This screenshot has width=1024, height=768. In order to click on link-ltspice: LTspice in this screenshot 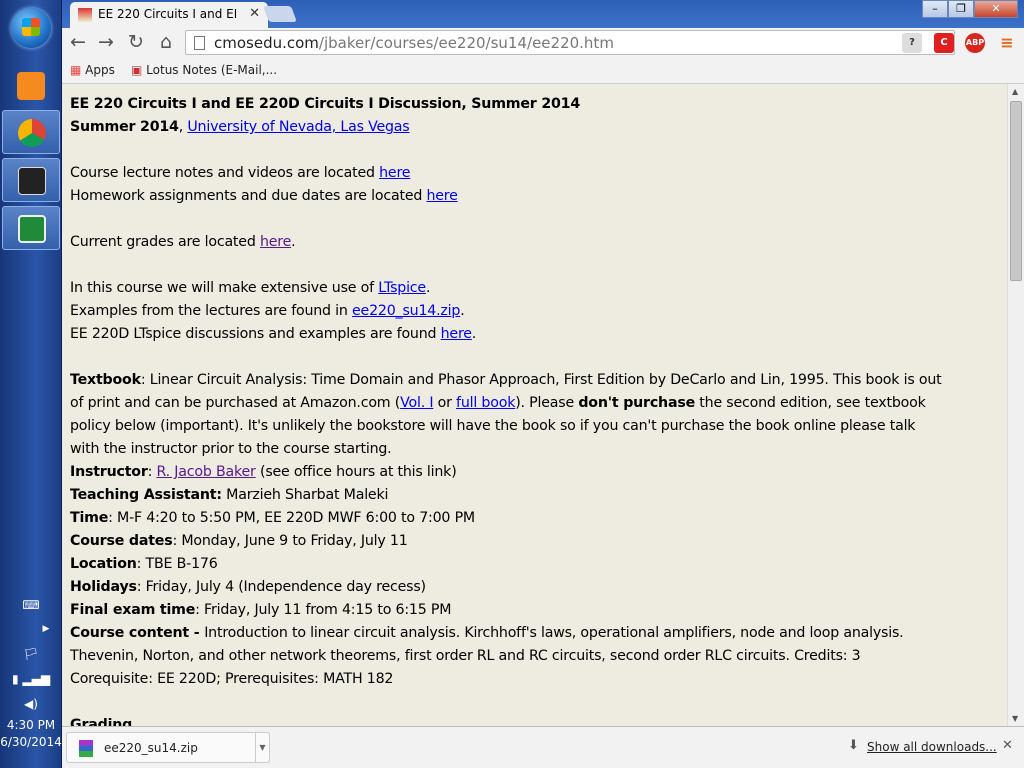, I will do `click(402, 288)`.